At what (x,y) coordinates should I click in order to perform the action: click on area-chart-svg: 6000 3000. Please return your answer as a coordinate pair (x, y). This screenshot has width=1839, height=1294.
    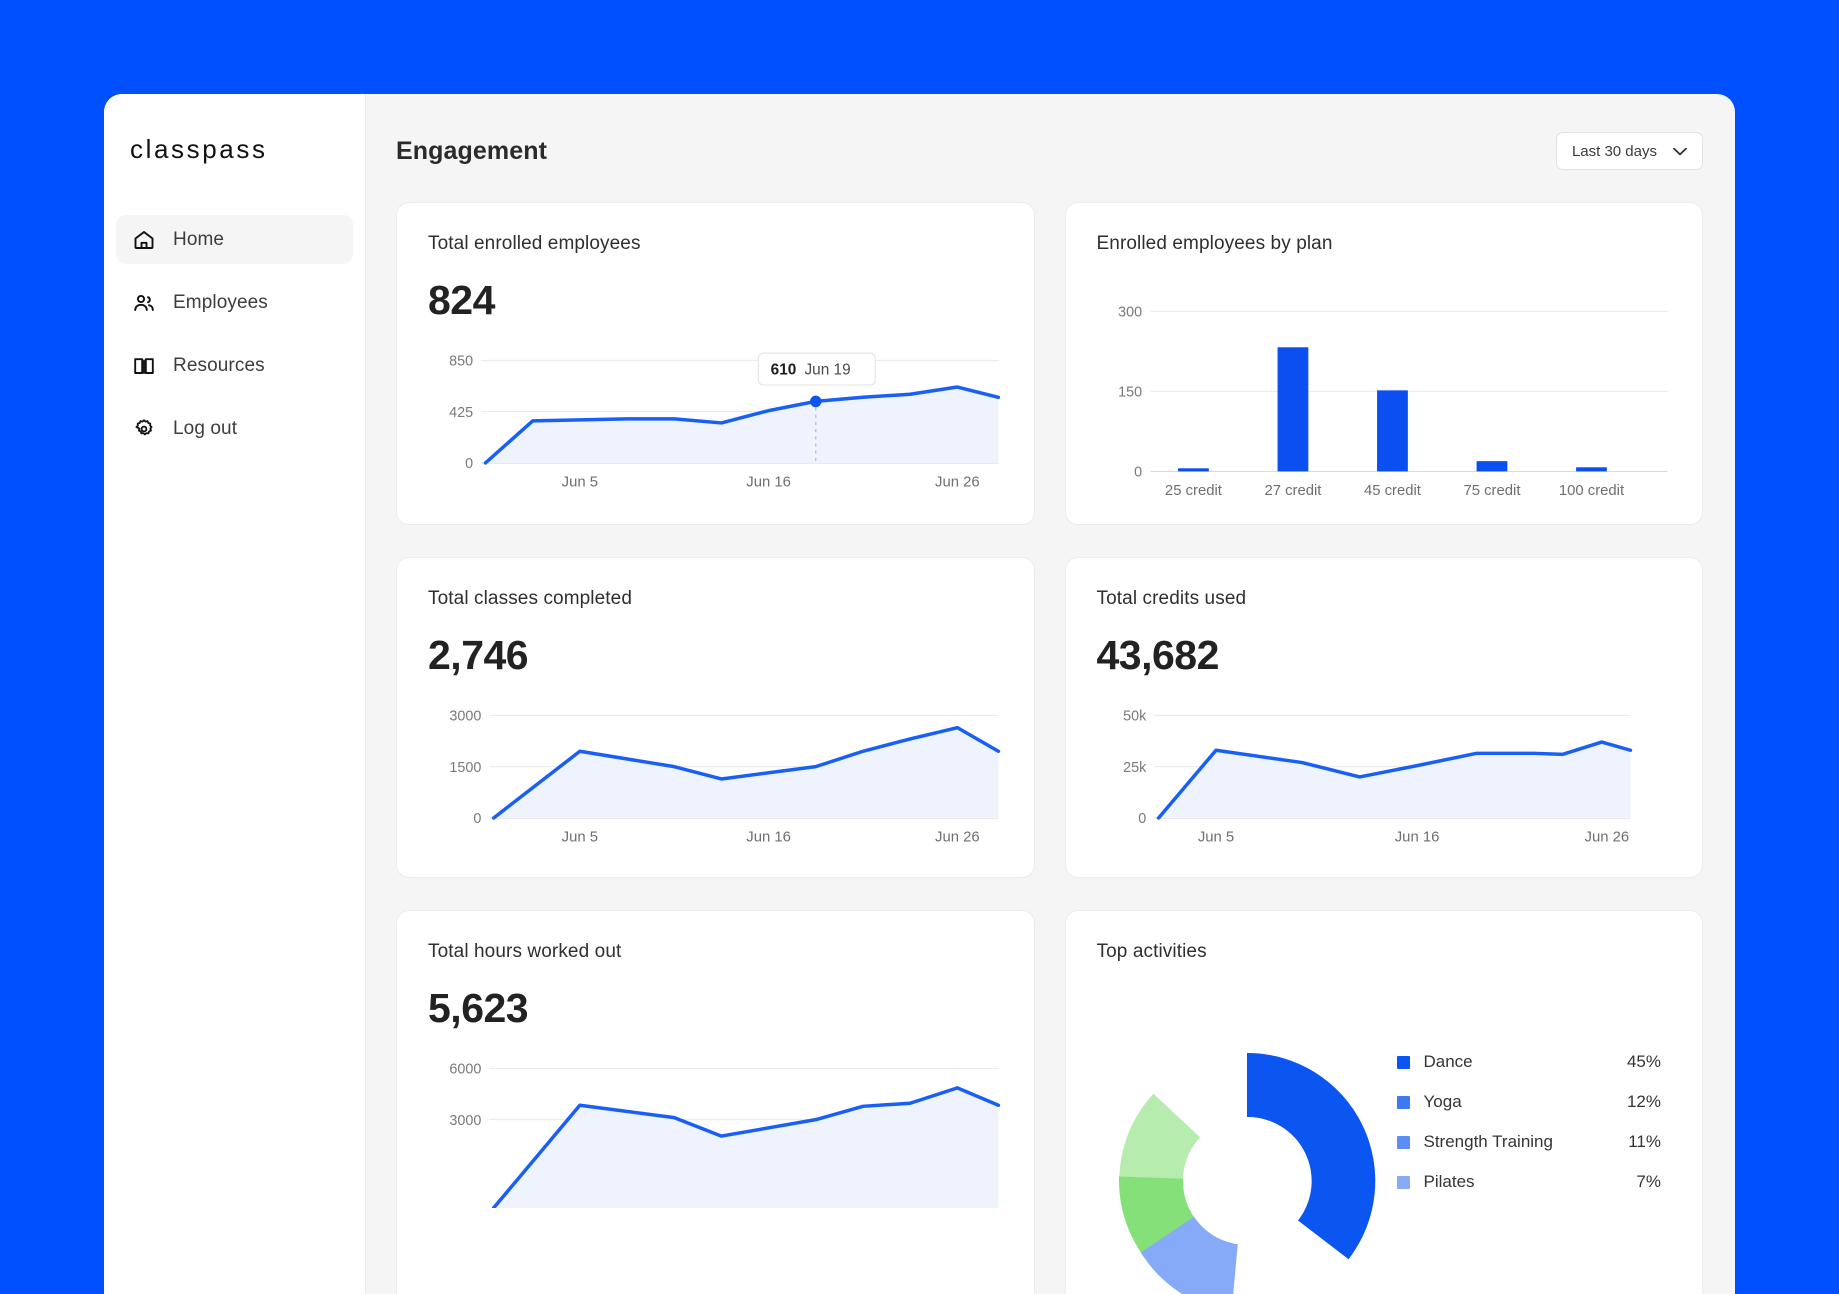
    Looking at the image, I should click on (725, 1135).